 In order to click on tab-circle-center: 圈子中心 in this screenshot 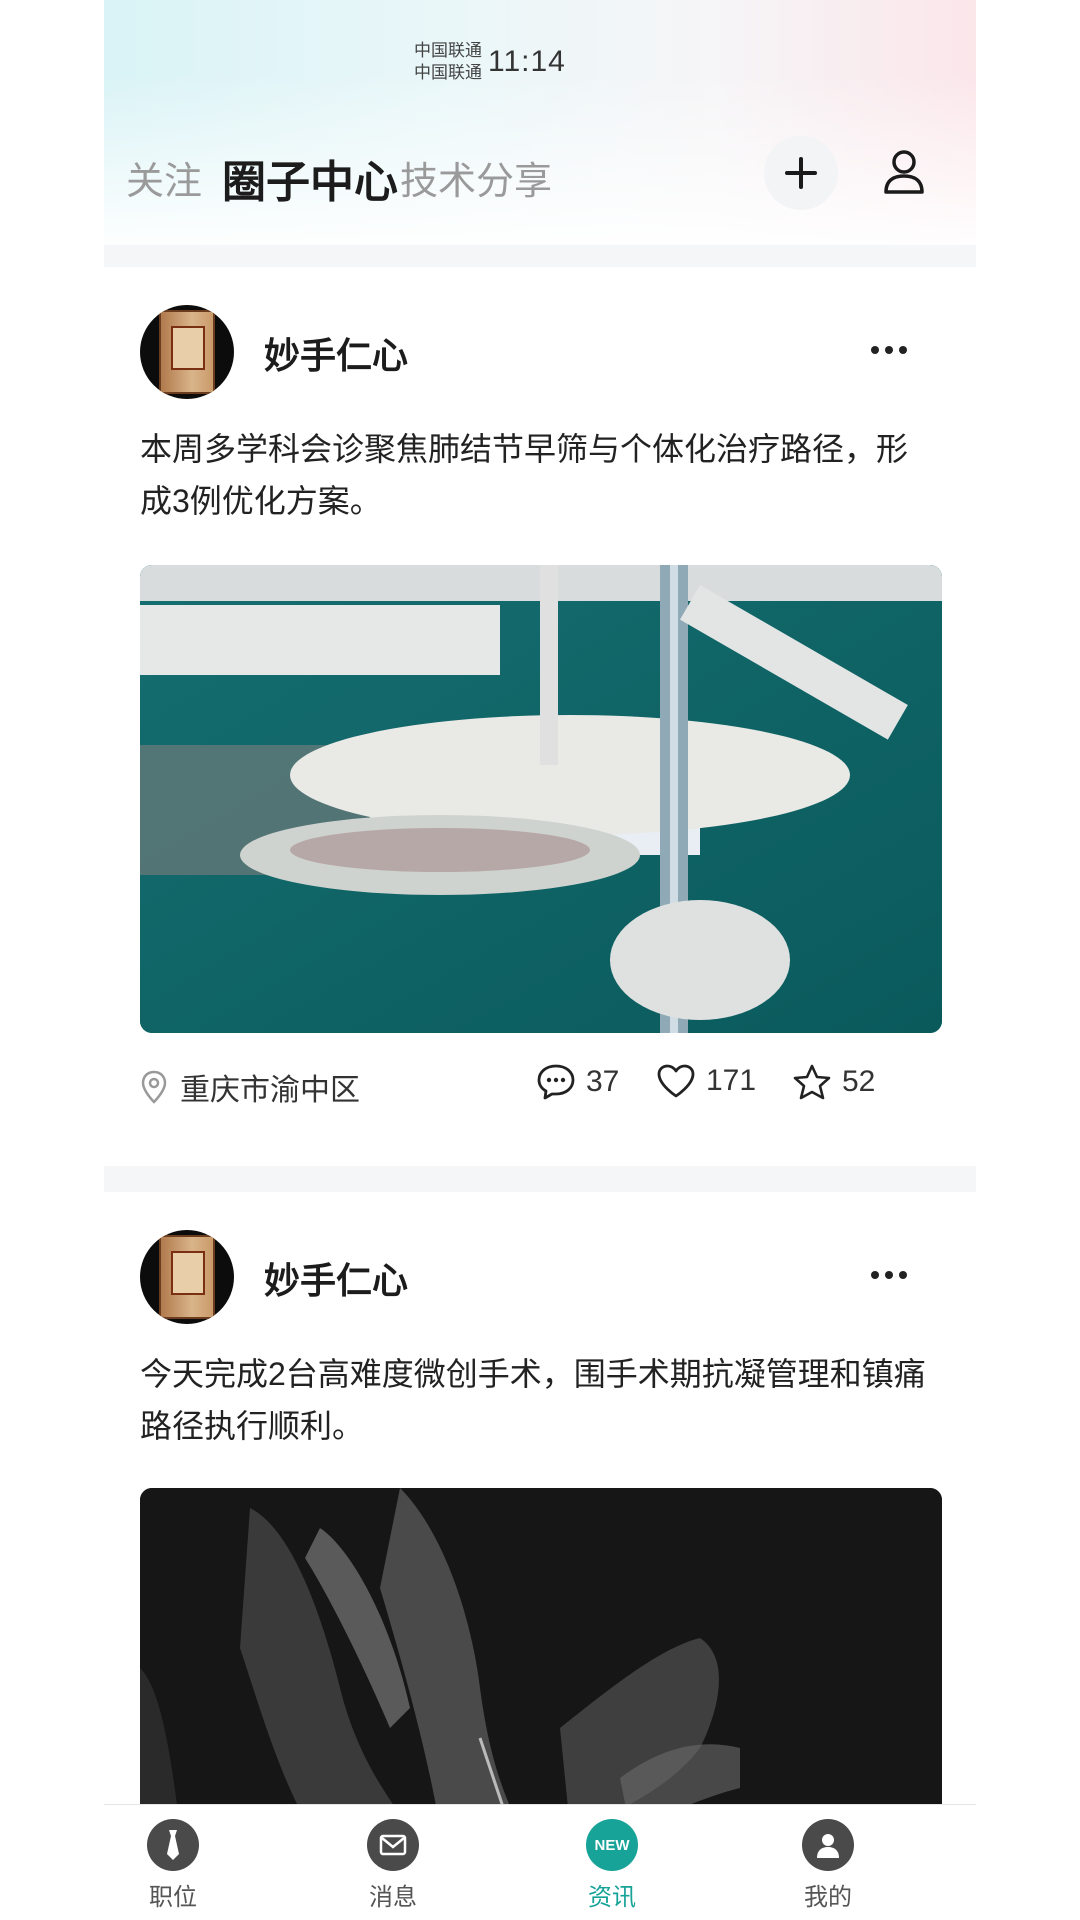, I will do `click(310, 178)`.